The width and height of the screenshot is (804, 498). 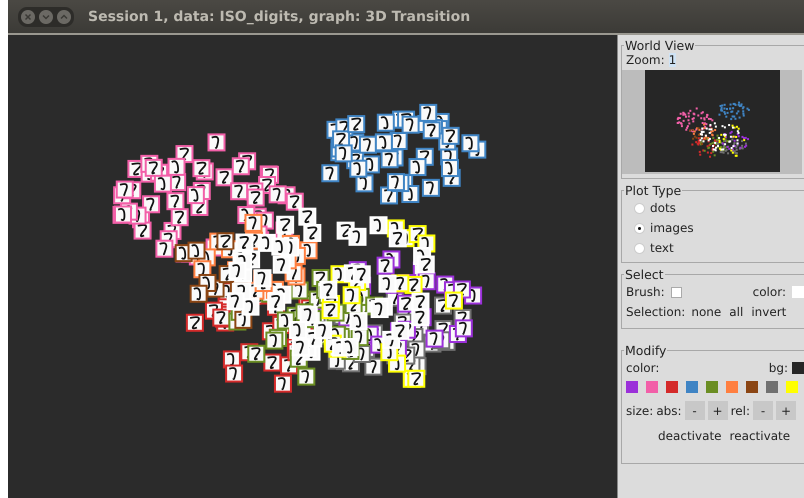 What do you see at coordinates (660, 45) in the screenshot?
I see `group-title: World View` at bounding box center [660, 45].